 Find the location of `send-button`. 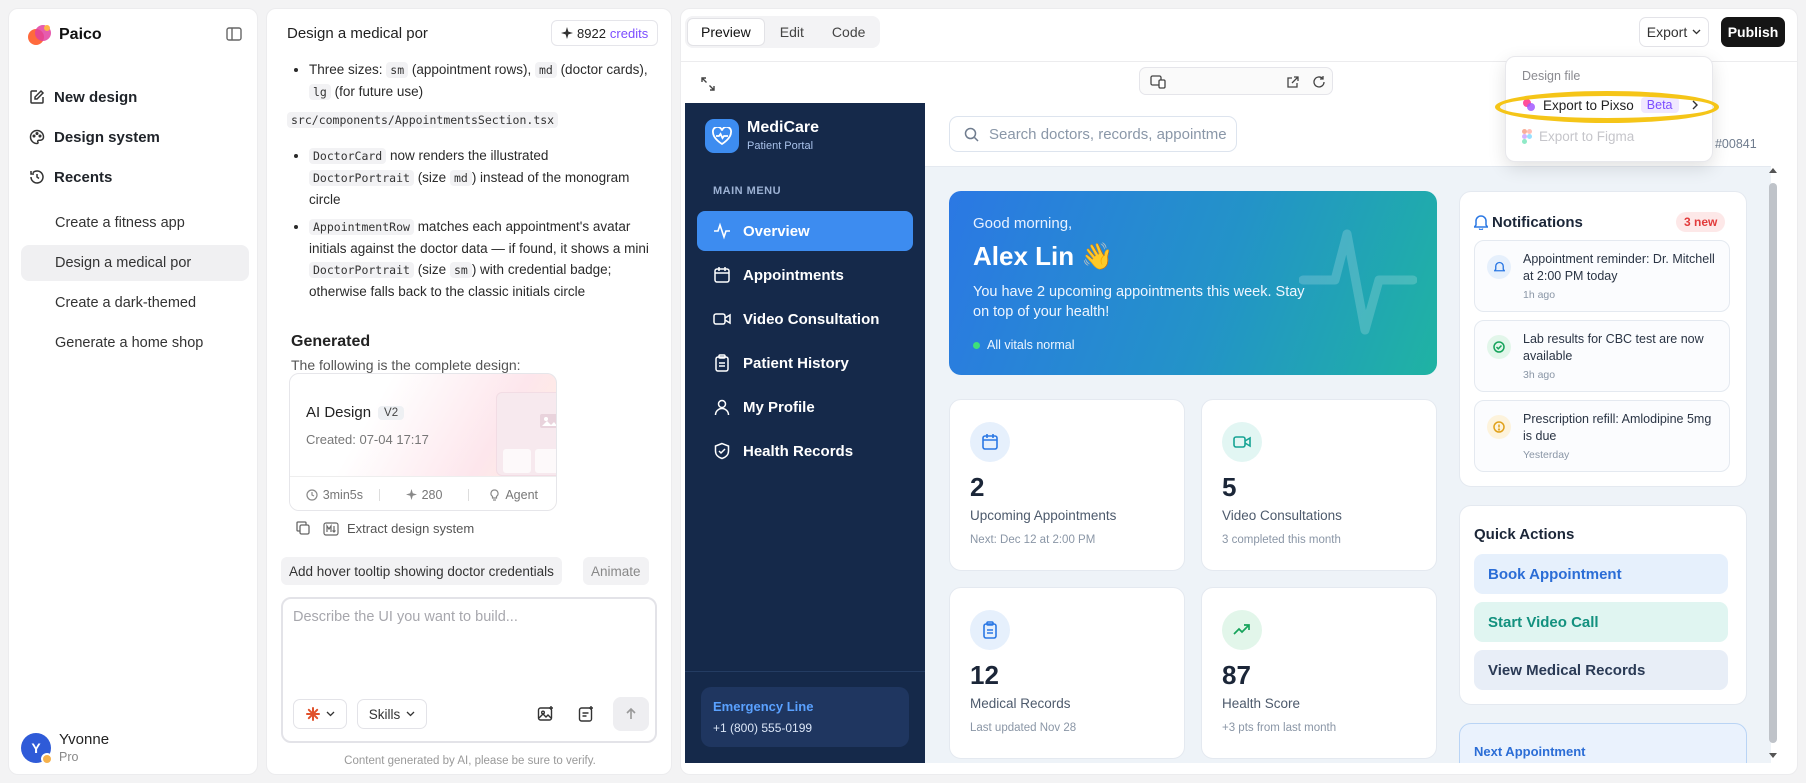

send-button is located at coordinates (631, 714).